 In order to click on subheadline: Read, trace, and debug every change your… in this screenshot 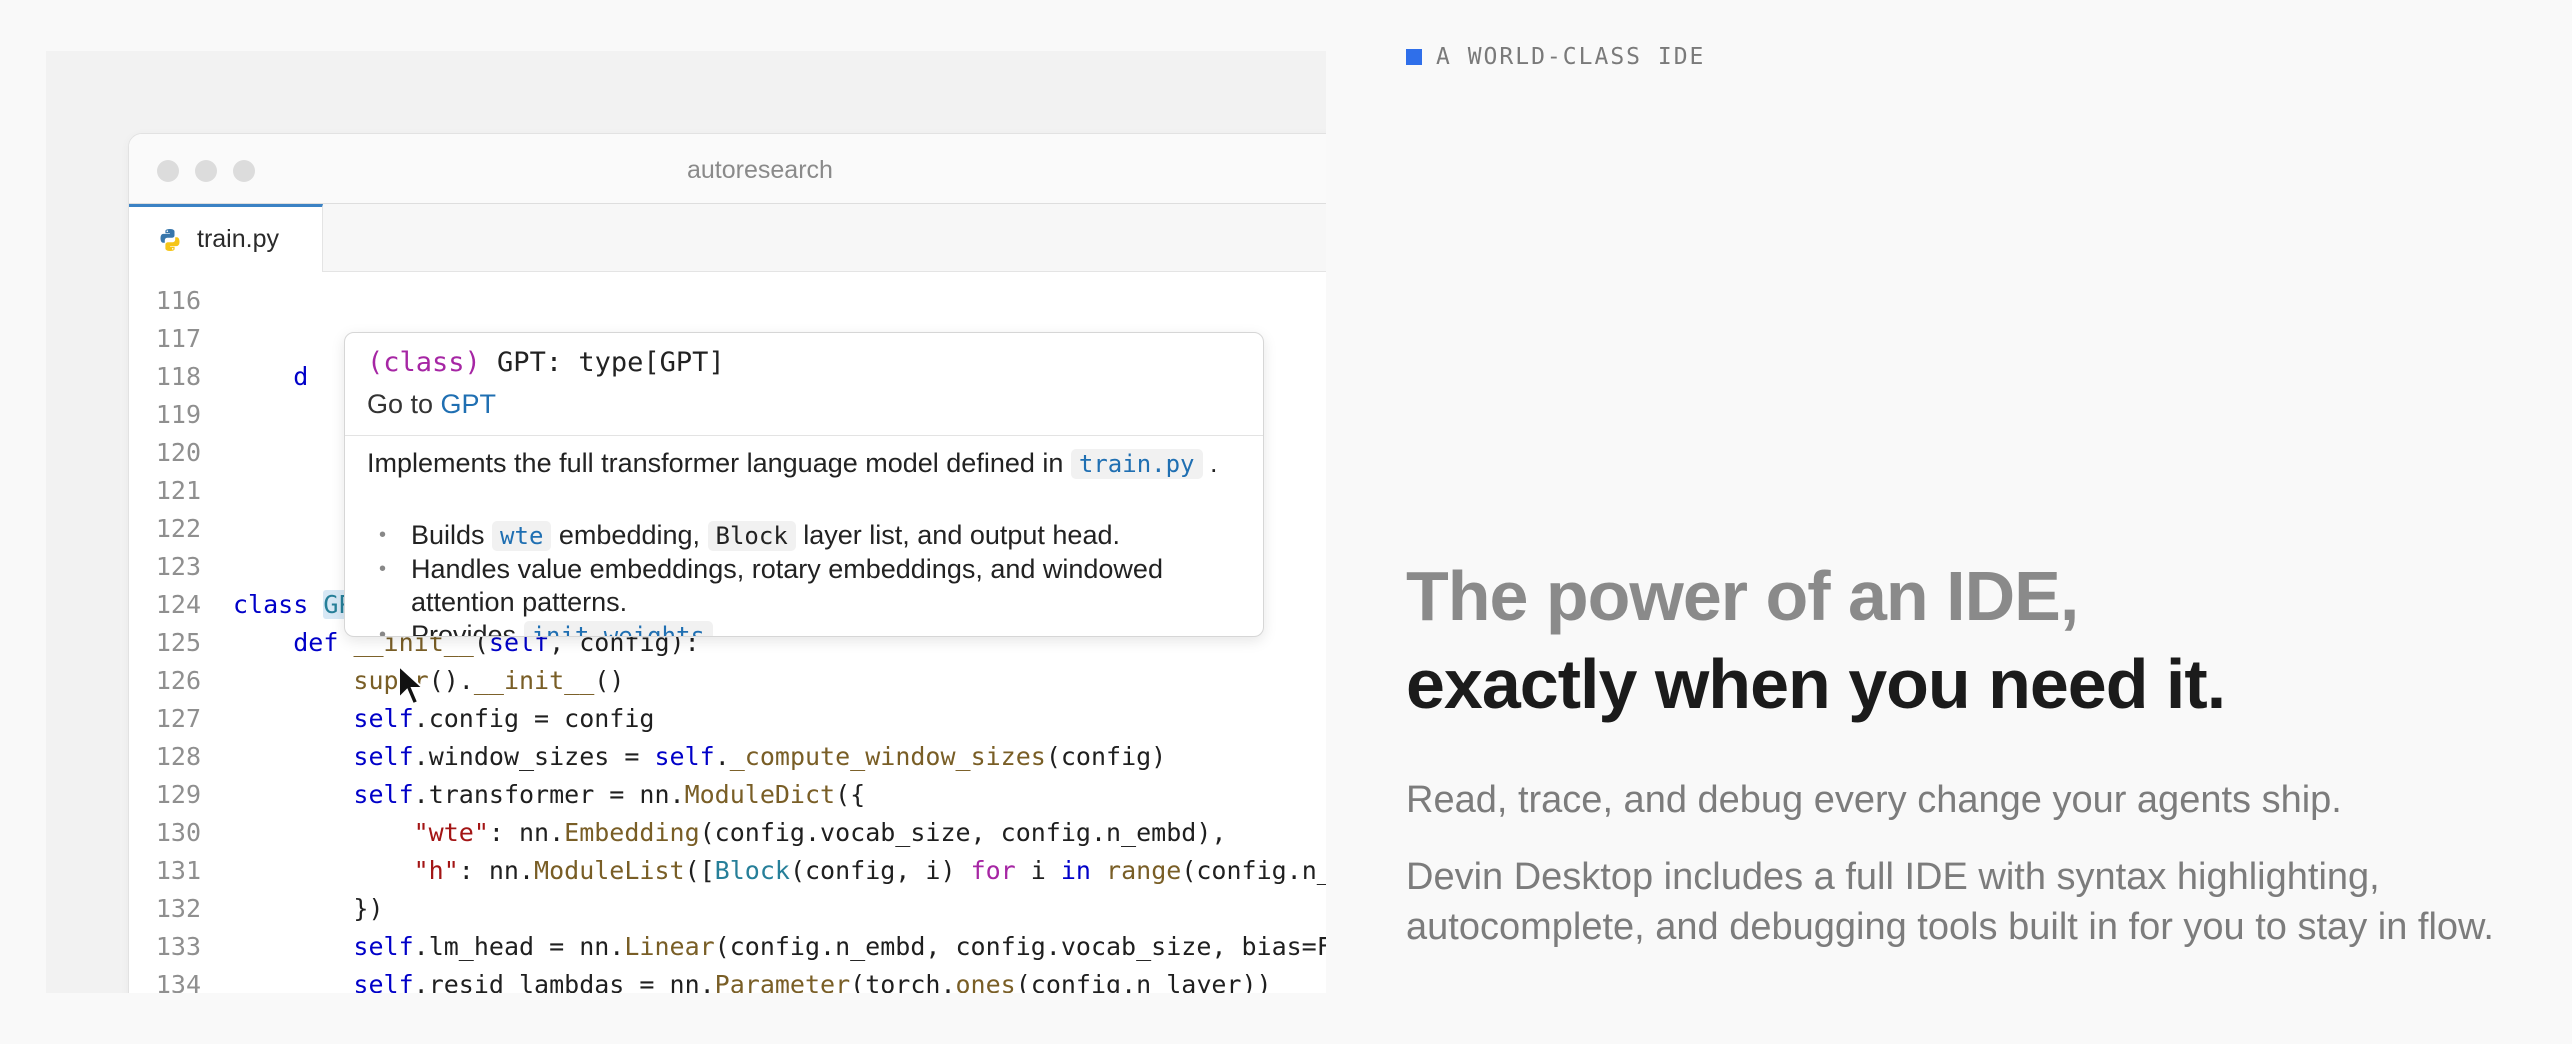, I will do `click(1874, 800)`.